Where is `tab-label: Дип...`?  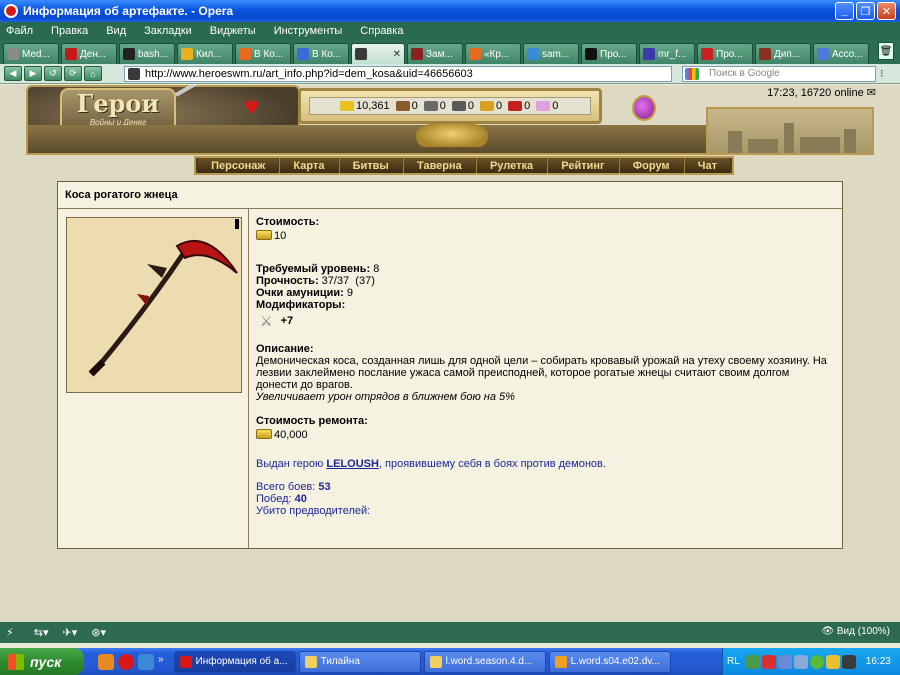
tab-label: Дип... is located at coordinates (787, 54).